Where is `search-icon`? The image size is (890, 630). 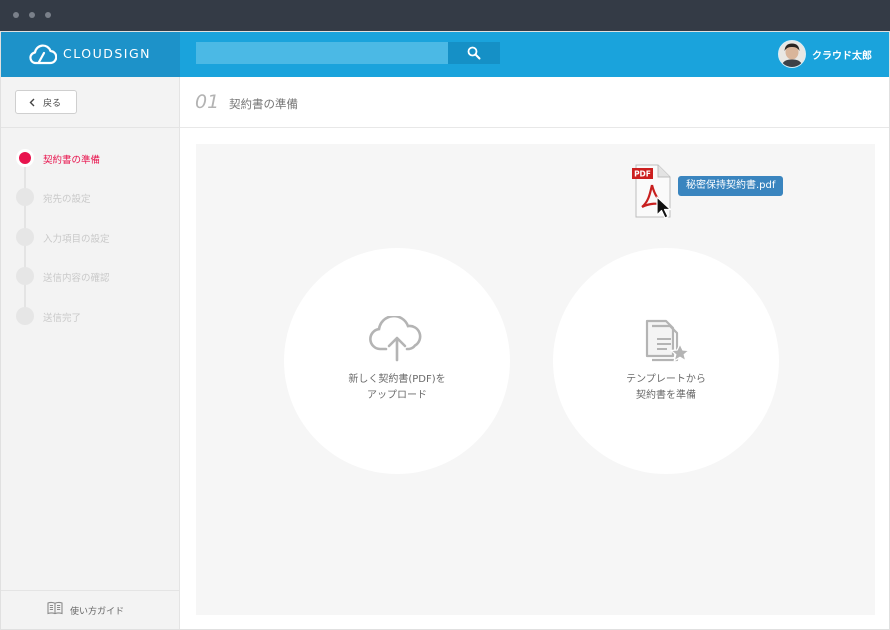
search-icon is located at coordinates (474, 53).